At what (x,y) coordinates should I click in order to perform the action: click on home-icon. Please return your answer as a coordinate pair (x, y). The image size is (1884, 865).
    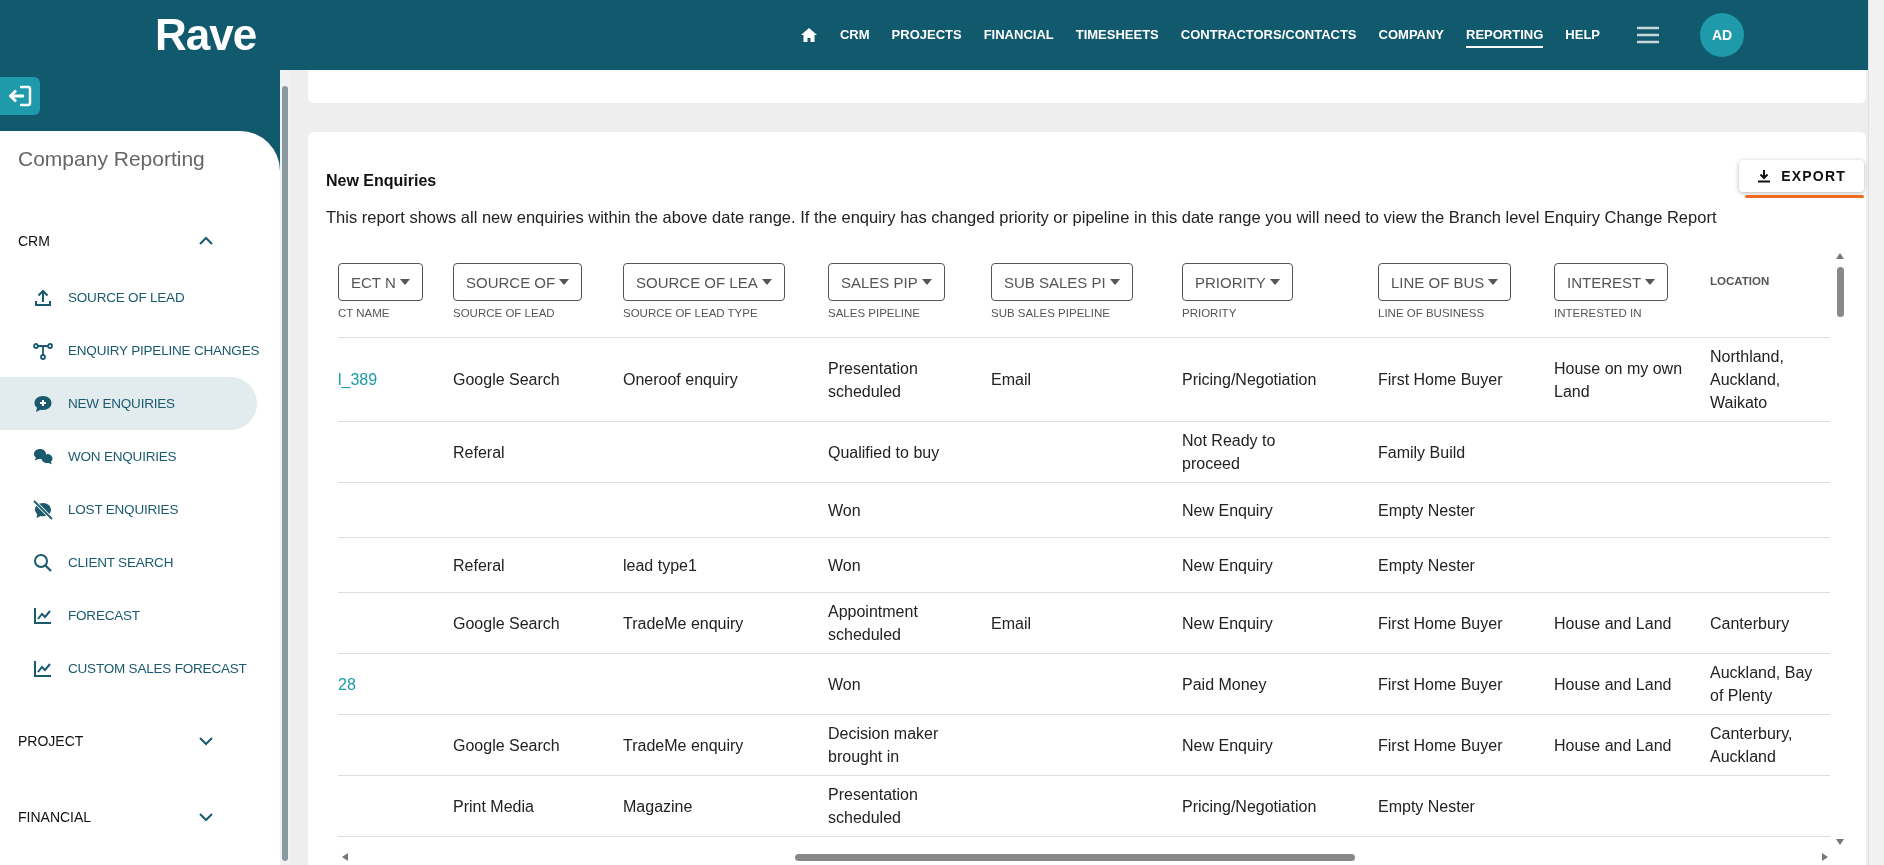
    Looking at the image, I should click on (809, 35).